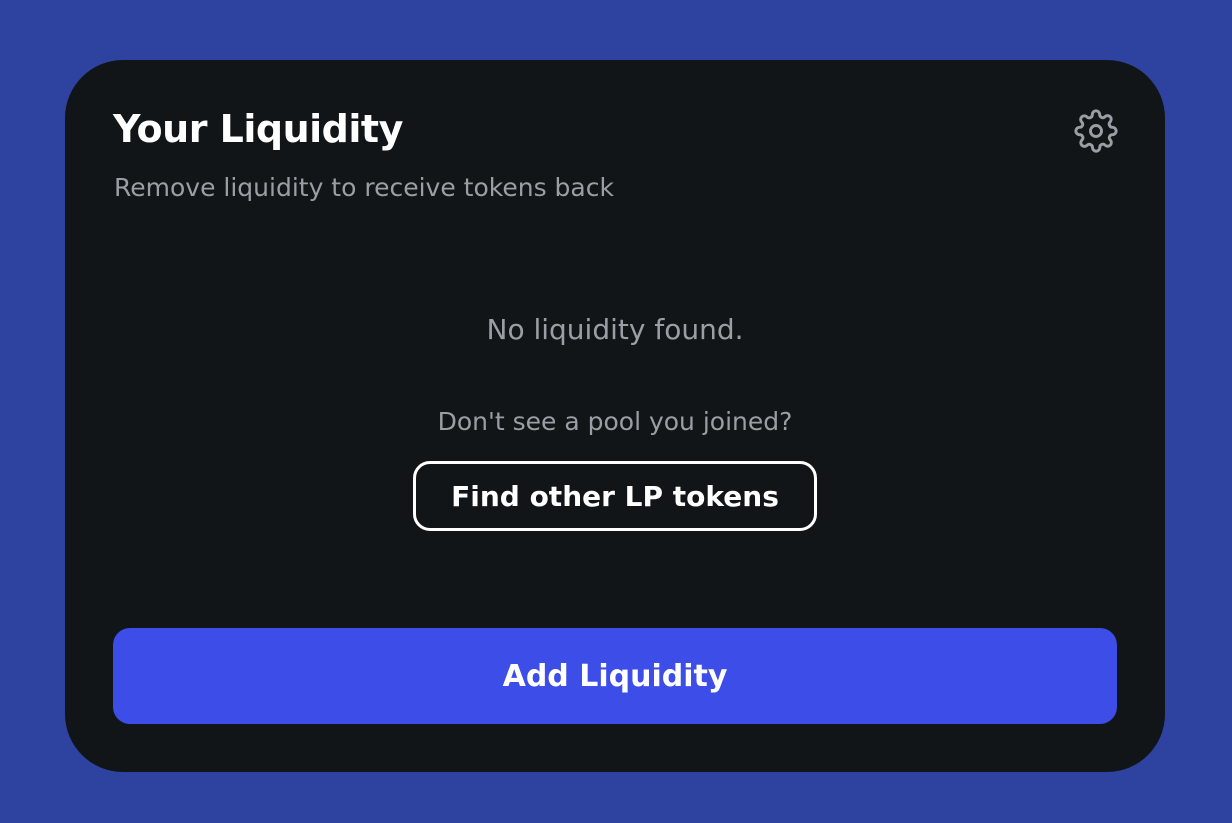  I want to click on find-lp-tokens-button: Find other LP tokens, so click(615, 496).